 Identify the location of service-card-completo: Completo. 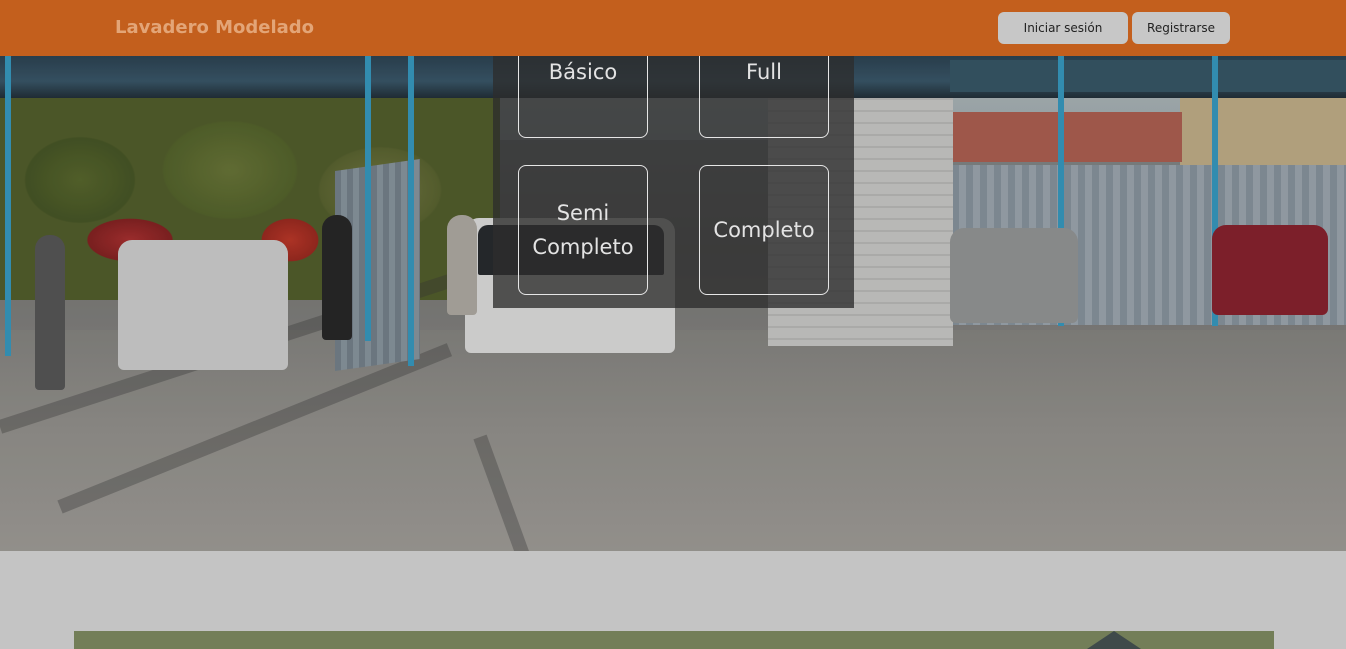
(764, 230).